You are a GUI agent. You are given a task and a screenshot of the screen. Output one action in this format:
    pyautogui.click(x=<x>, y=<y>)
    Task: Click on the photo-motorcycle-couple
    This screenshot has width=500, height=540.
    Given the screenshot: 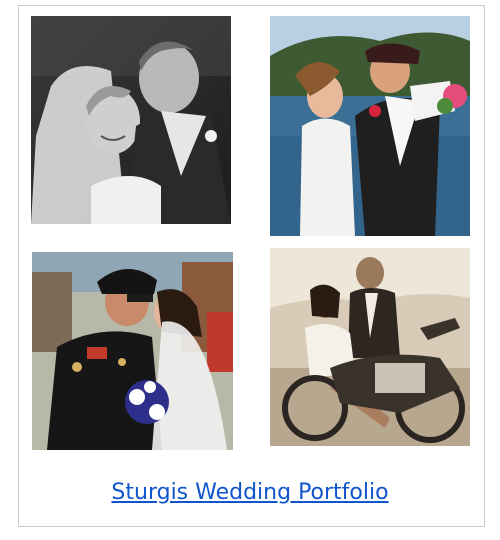 What is the action you would take?
    pyautogui.click(x=370, y=347)
    